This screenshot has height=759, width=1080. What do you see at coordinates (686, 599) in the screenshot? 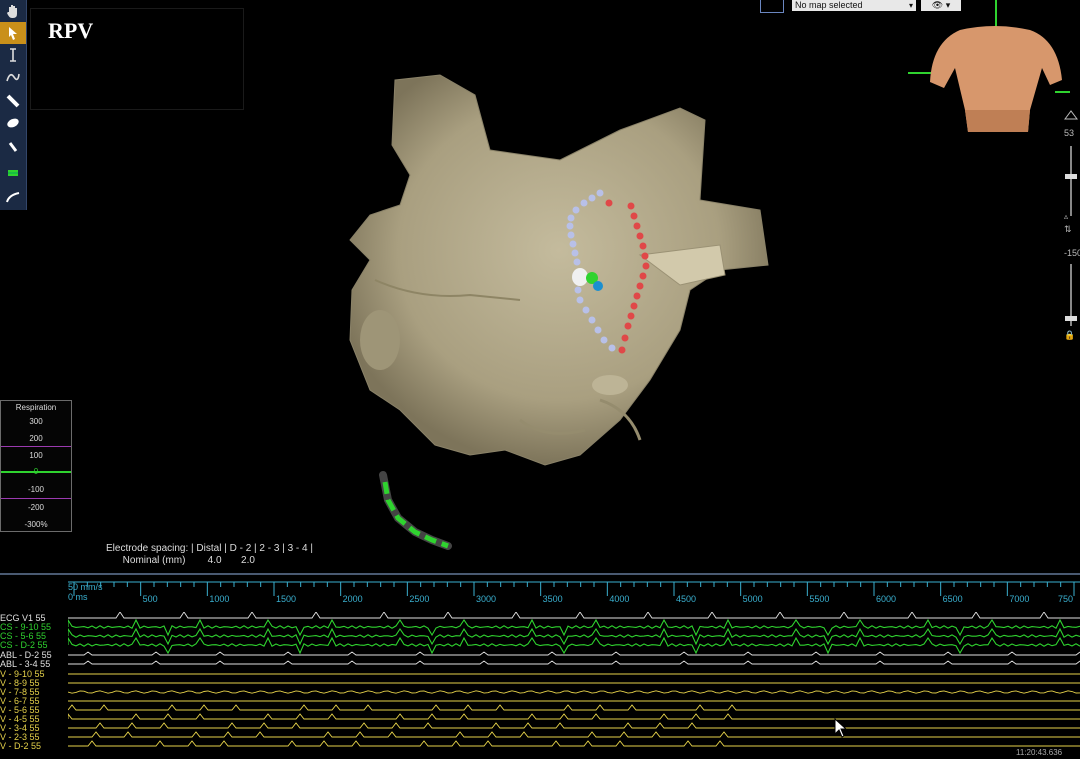
I see `ruler-tick-label: 4500` at bounding box center [686, 599].